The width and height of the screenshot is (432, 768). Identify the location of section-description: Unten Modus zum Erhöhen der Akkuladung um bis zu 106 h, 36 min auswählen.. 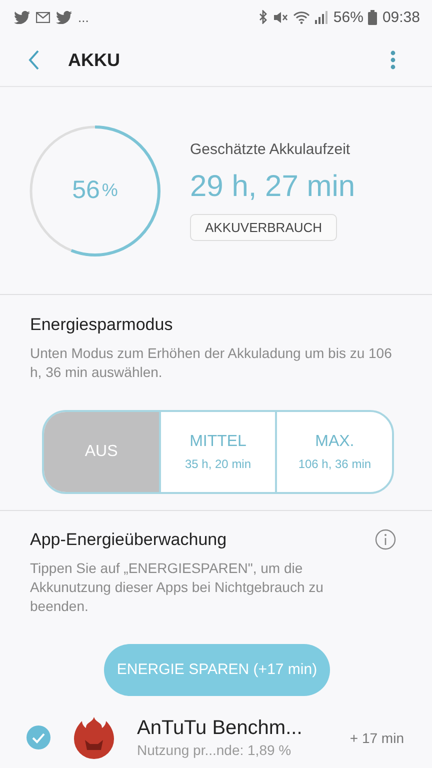
(211, 363).